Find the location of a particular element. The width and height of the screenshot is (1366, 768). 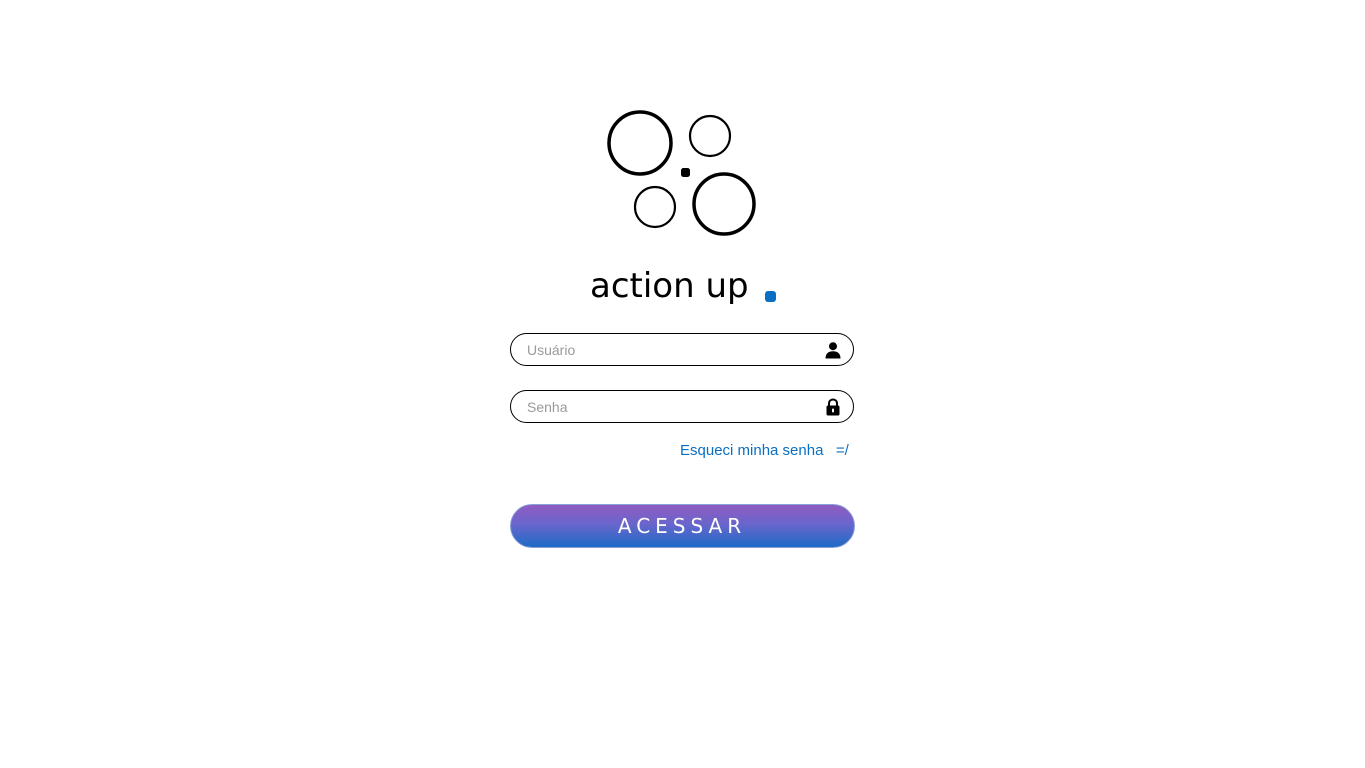

password-input is located at coordinates (674, 406).